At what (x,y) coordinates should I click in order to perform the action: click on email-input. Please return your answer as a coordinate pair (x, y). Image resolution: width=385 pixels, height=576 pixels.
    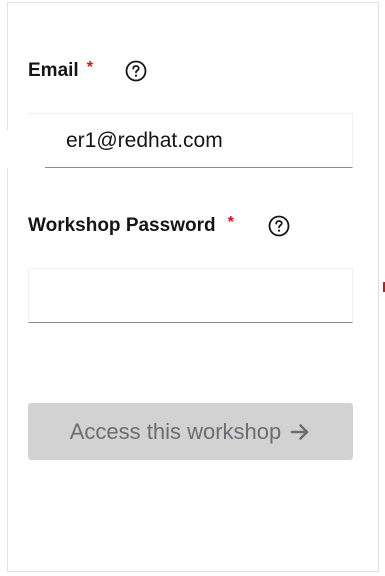
    Looking at the image, I should click on (190, 140).